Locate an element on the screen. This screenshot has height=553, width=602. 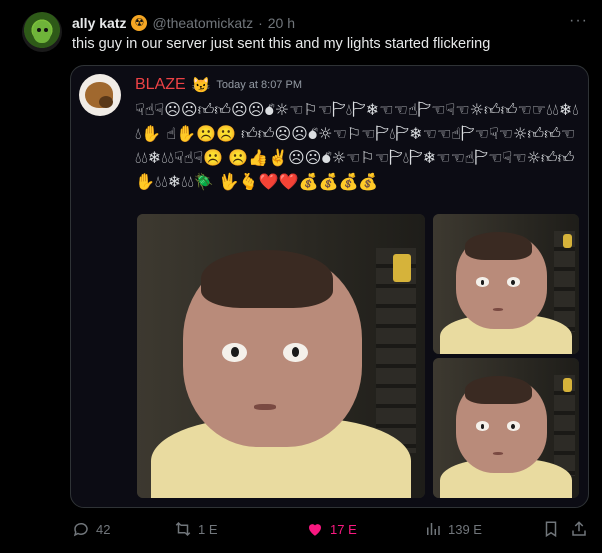
retweet-icon is located at coordinates (183, 529).